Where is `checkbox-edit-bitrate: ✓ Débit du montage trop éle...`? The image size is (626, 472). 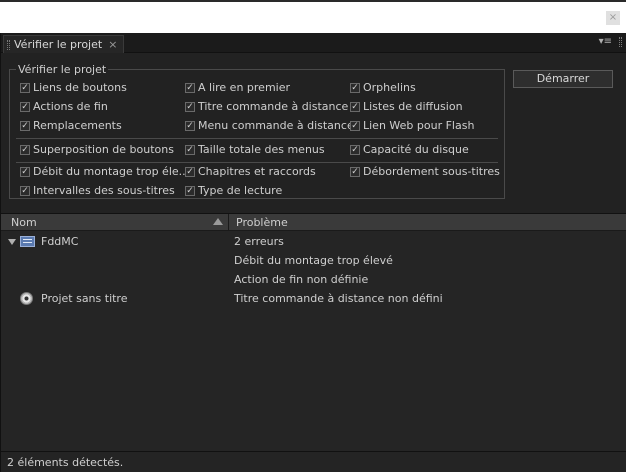
checkbox-edit-bitrate: ✓ Débit du montage trop éle... is located at coordinates (104, 171).